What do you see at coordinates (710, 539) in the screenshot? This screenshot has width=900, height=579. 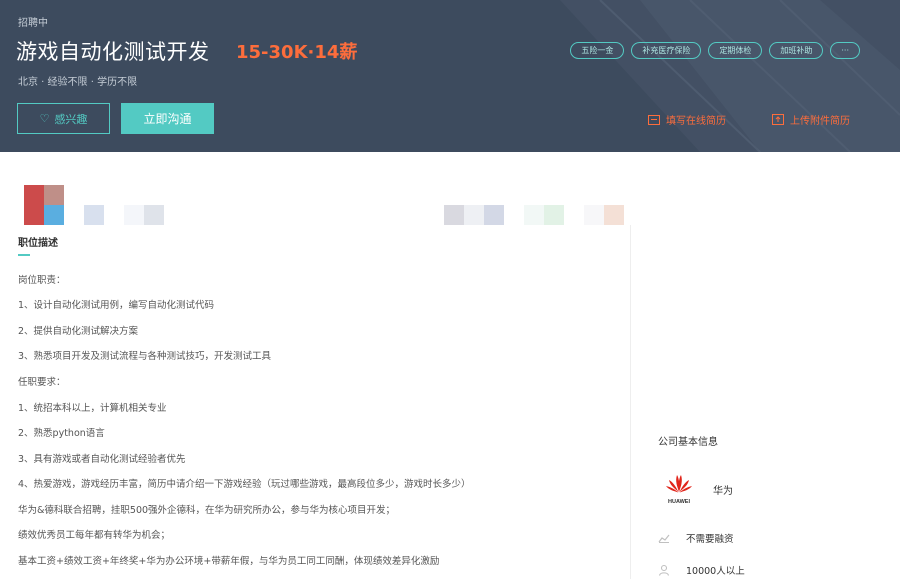 I see `financing-label: 不需要融资` at bounding box center [710, 539].